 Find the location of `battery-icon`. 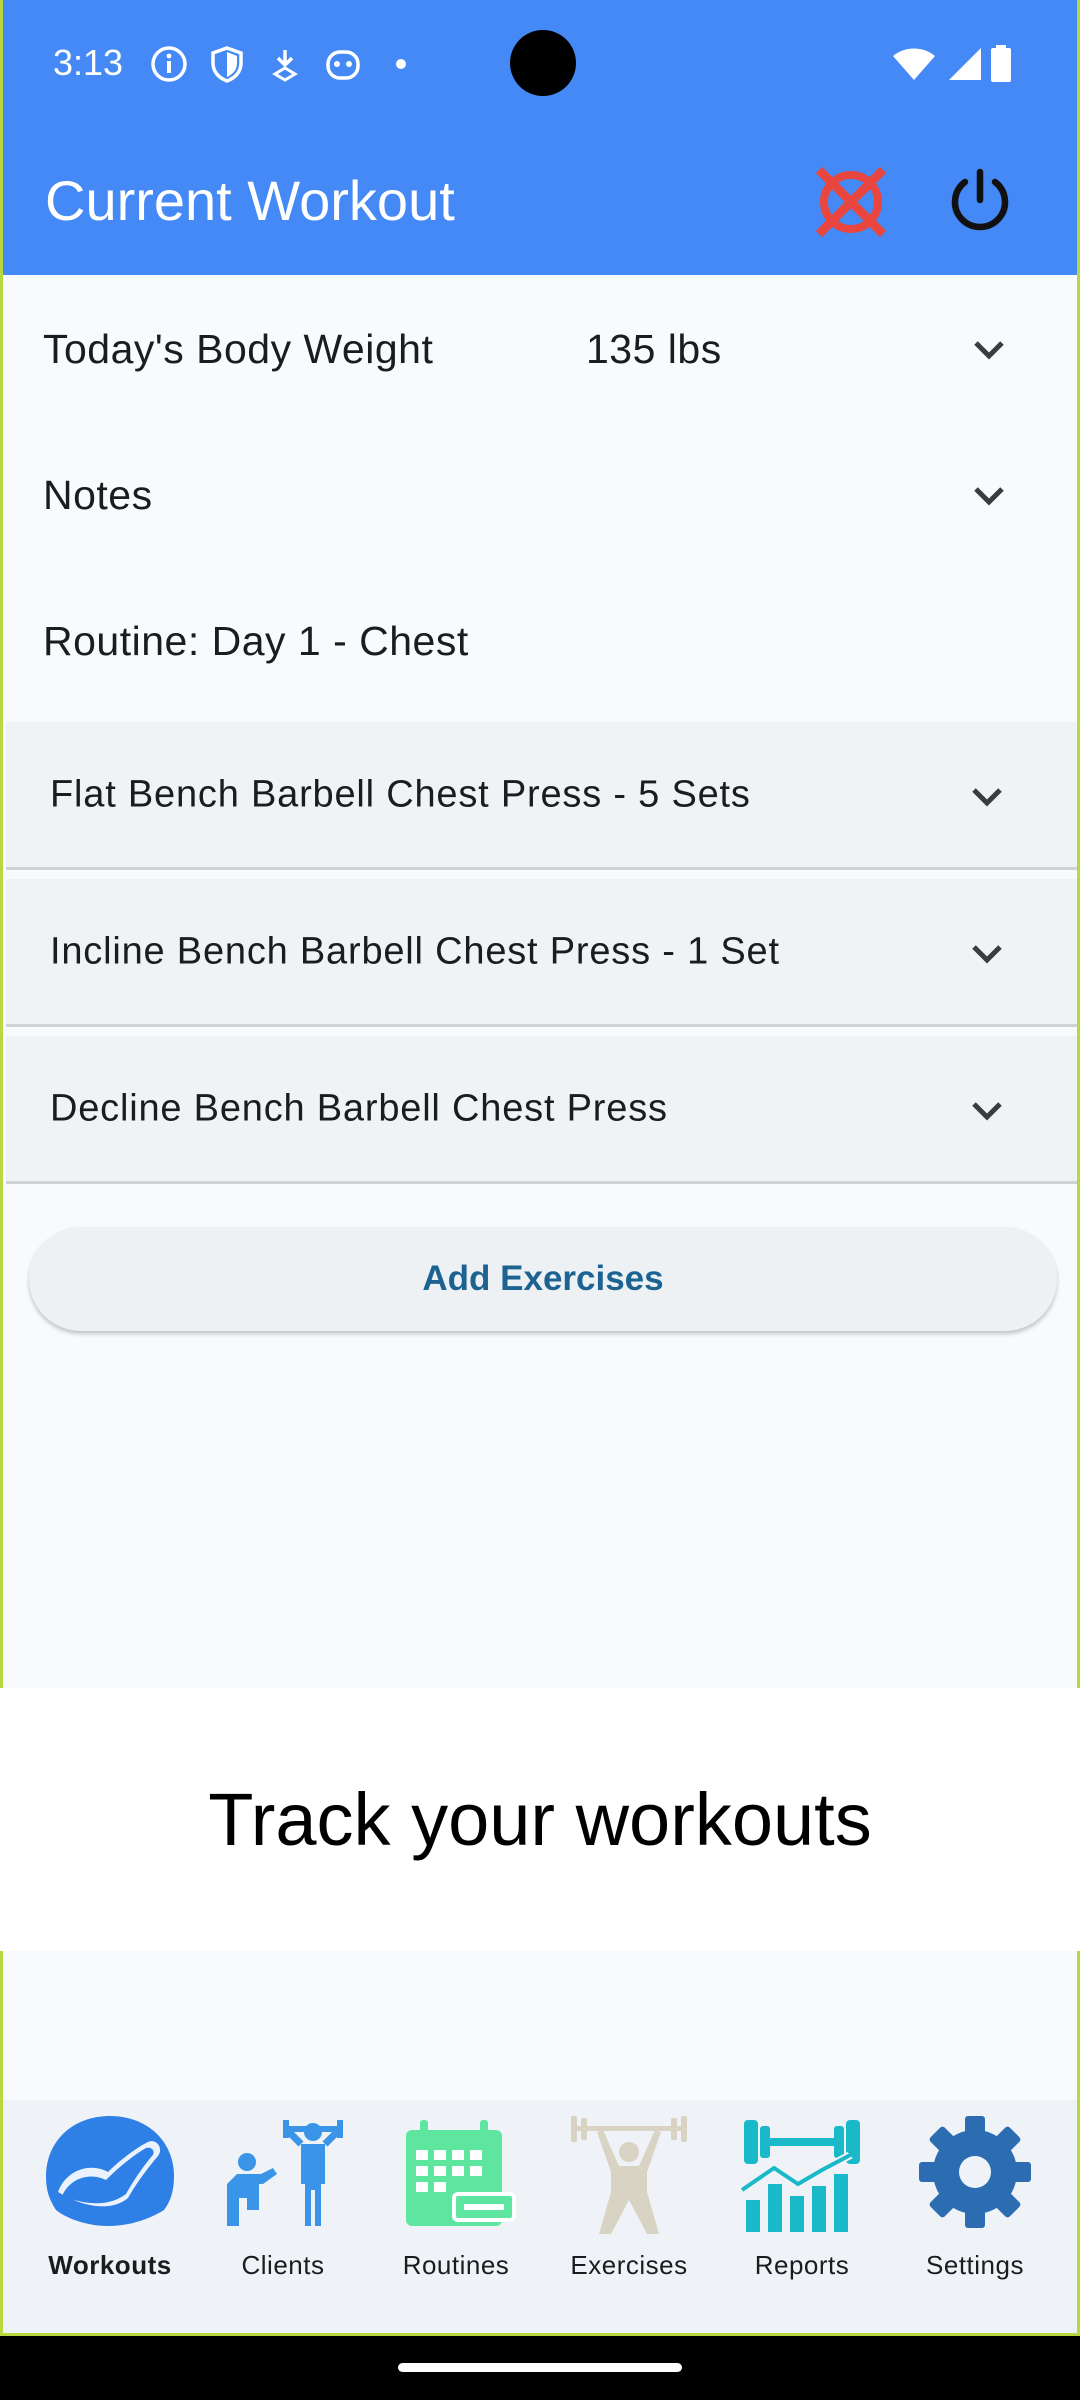

battery-icon is located at coordinates (1001, 63).